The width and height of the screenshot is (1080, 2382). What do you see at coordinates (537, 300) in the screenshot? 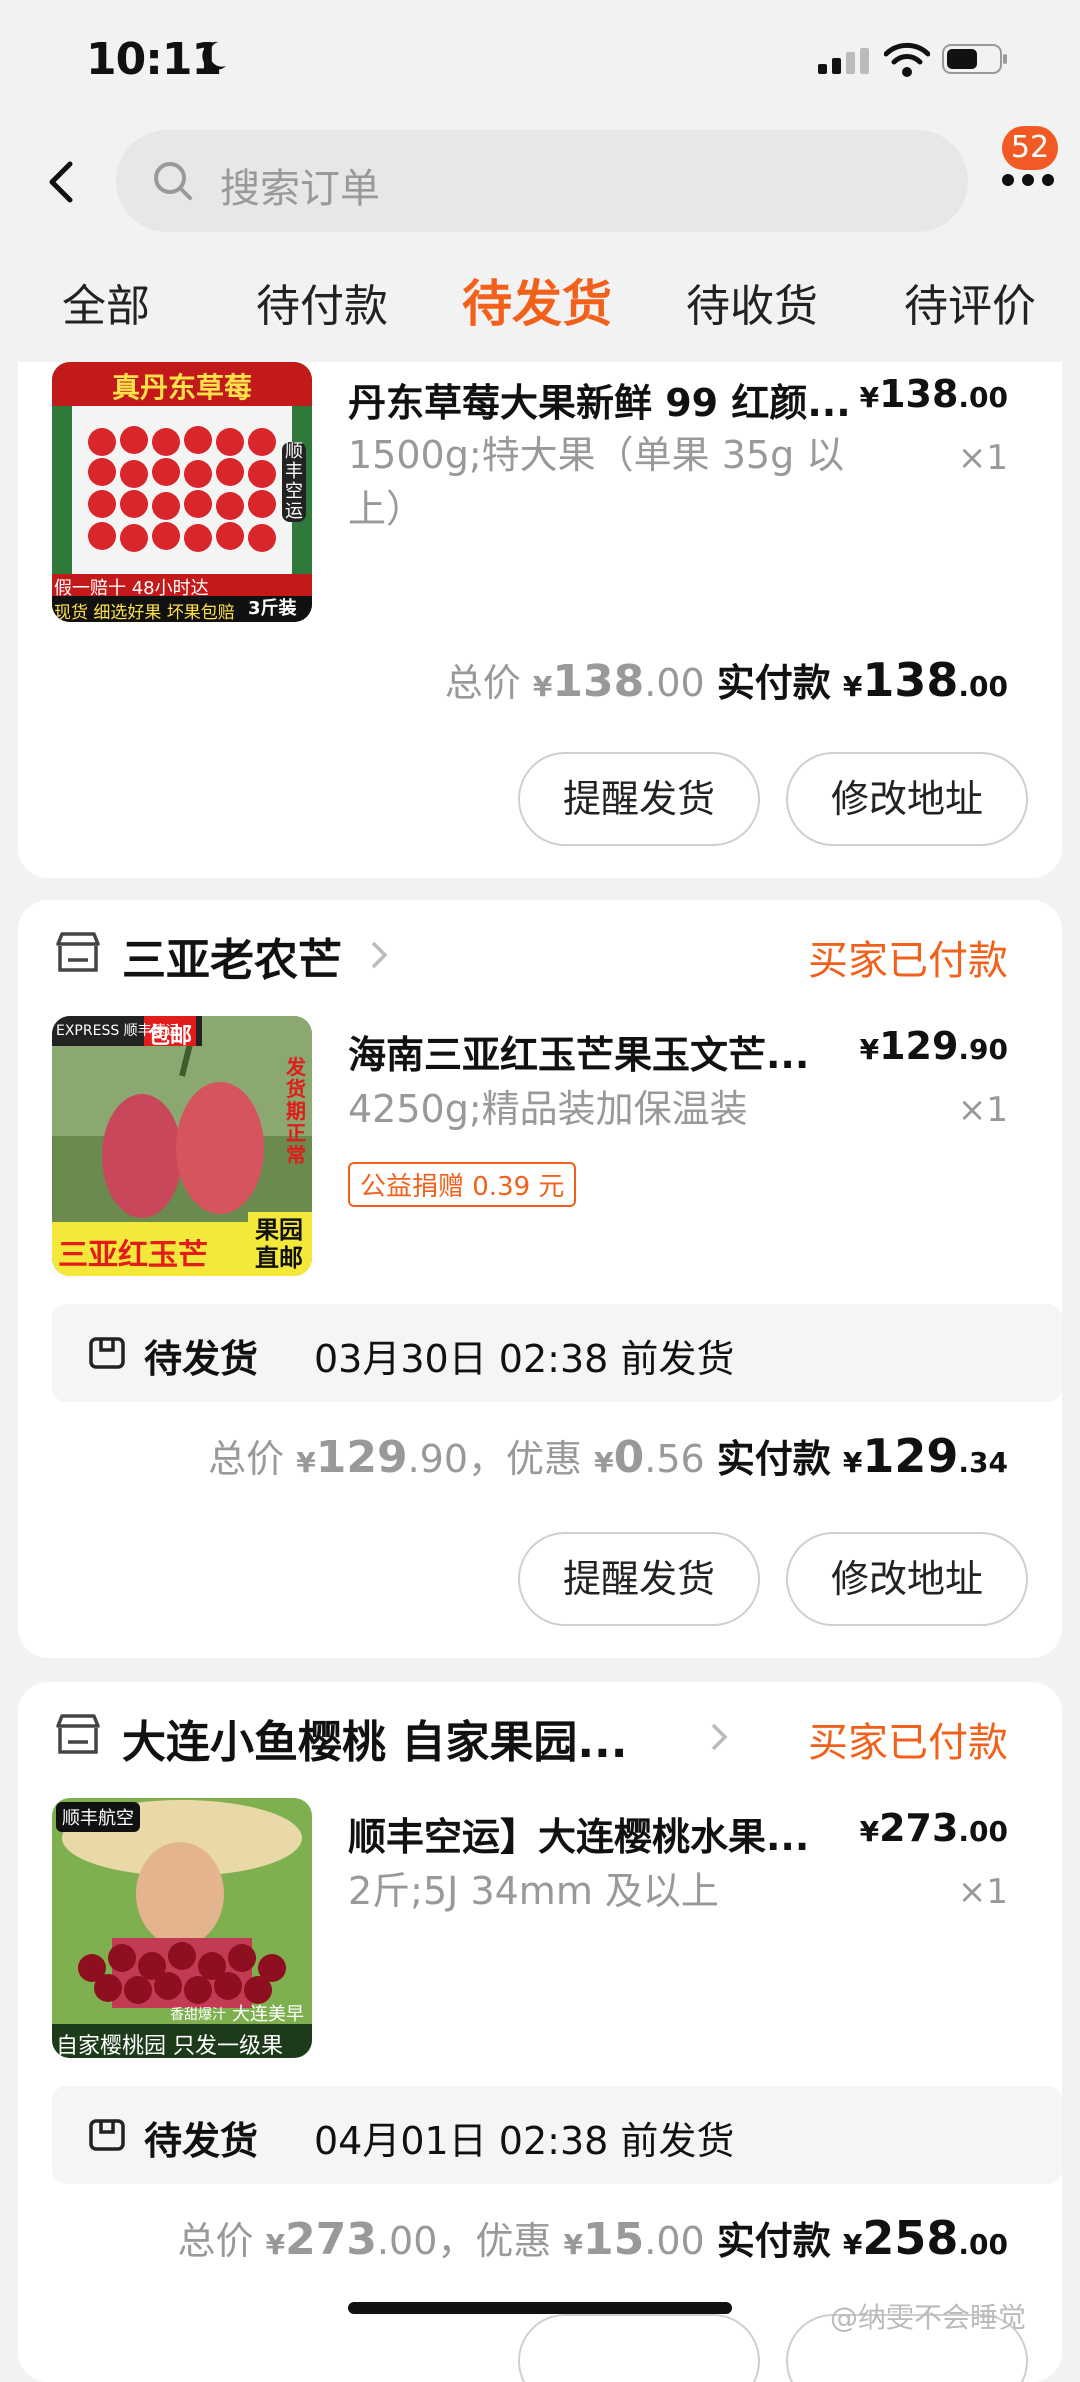
I see `tab-pending-shipment: 待发货` at bounding box center [537, 300].